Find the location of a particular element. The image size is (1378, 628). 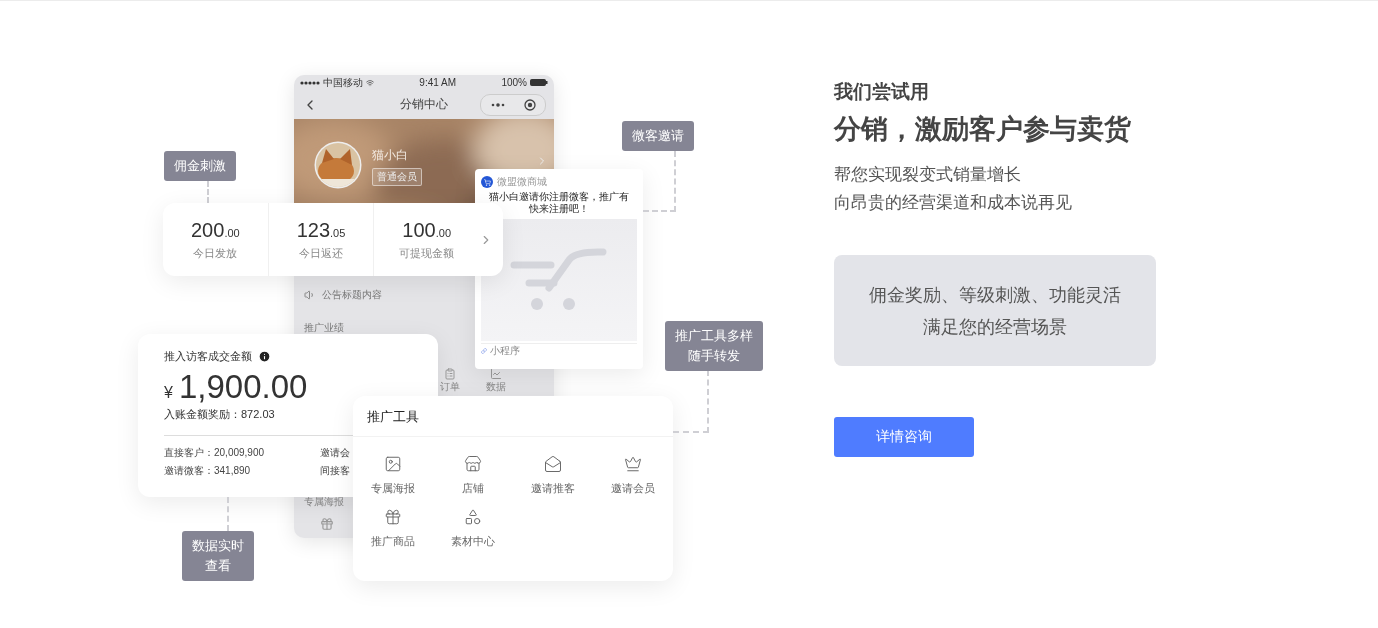

tool-label: 推广商品 is located at coordinates (393, 541).